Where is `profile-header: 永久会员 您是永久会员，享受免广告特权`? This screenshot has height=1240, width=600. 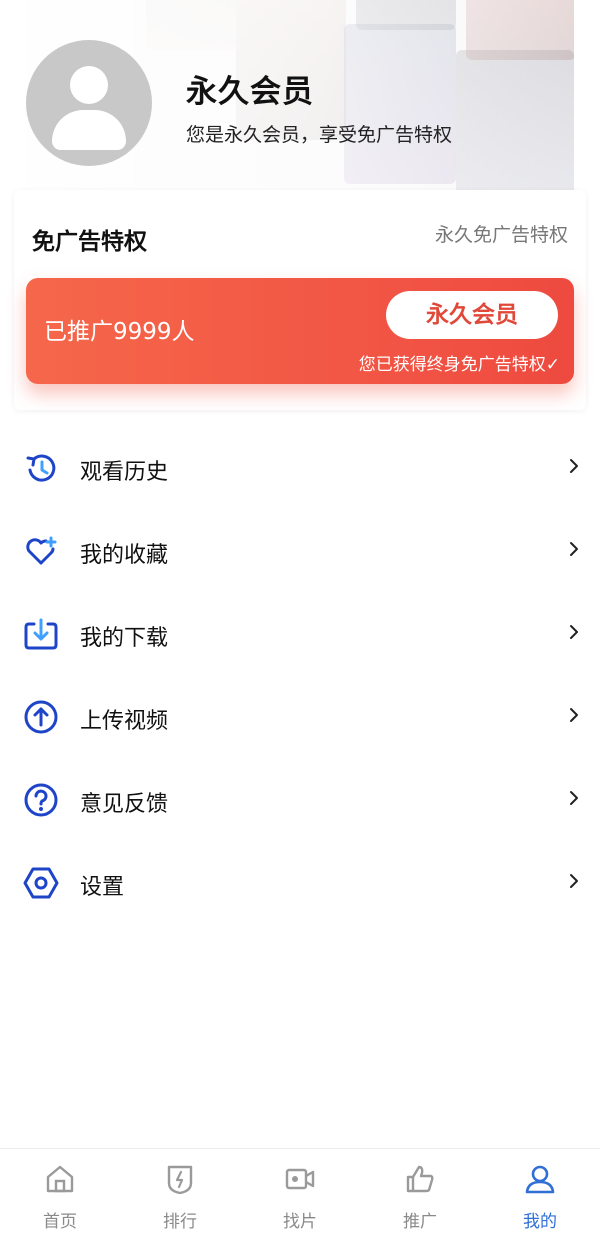 profile-header: 永久会员 您是永久会员，享受免广告特权 is located at coordinates (300, 95).